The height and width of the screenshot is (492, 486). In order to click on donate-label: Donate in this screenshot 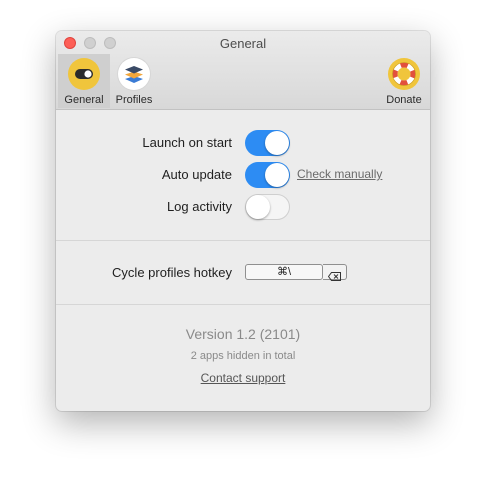, I will do `click(404, 100)`.